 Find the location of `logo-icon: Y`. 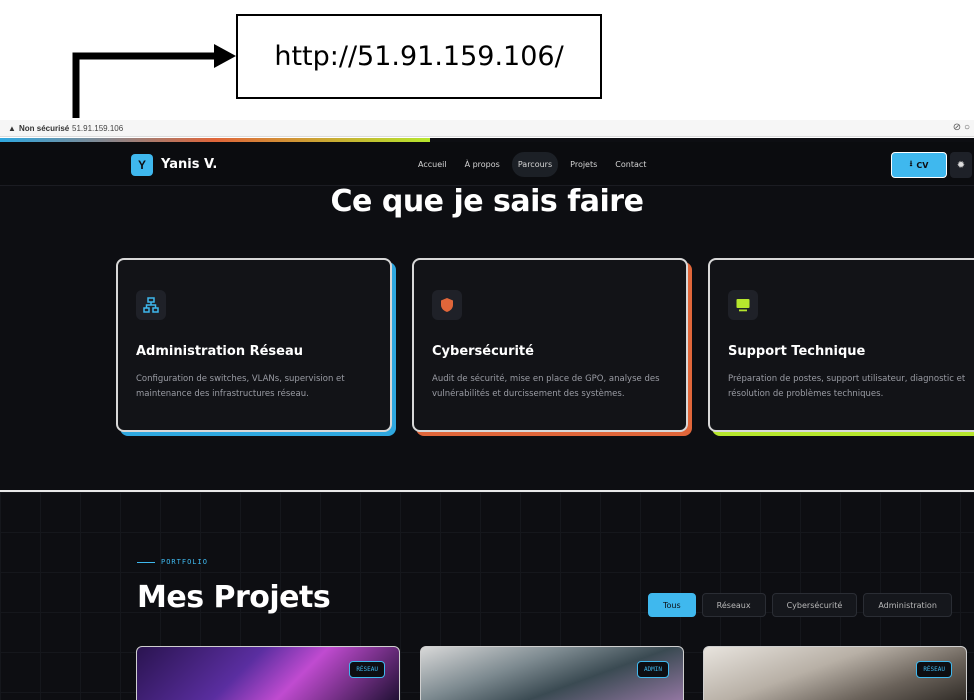

logo-icon: Y is located at coordinates (142, 165).